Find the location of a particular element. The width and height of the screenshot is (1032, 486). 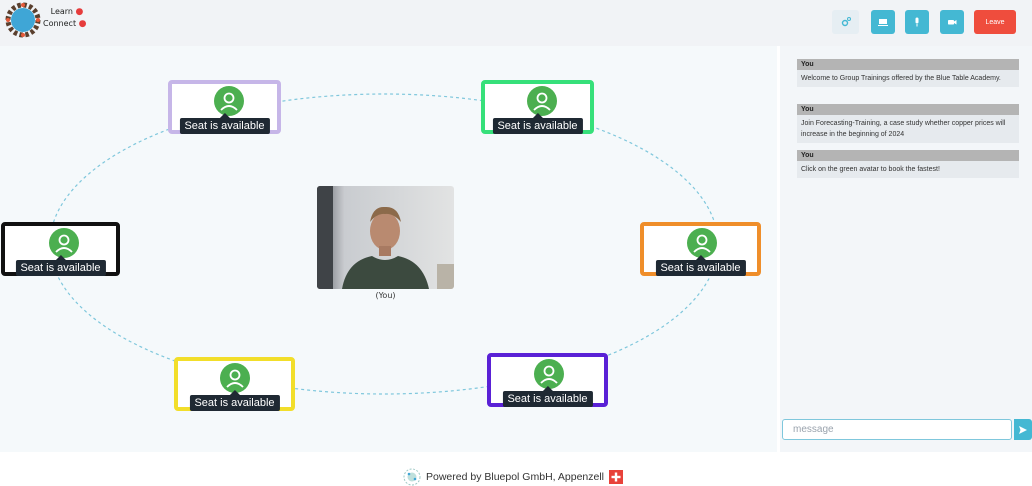

brand-line-2: Connect is located at coordinates (60, 23).